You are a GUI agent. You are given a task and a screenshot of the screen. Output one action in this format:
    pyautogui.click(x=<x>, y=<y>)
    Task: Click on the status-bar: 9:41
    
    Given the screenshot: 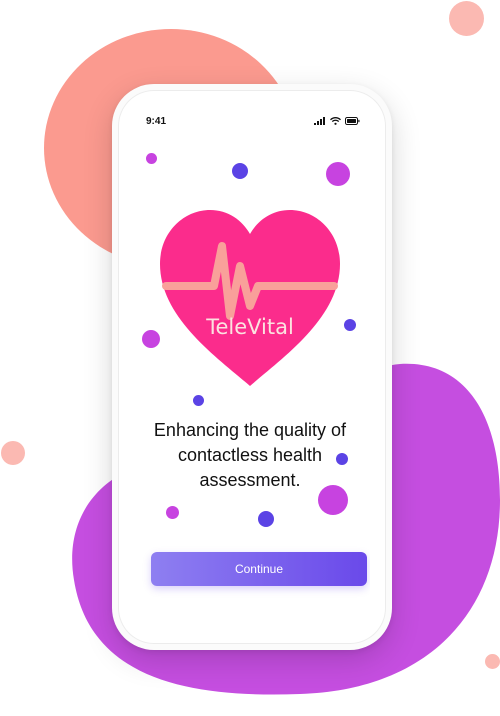 What is the action you would take?
    pyautogui.click(x=253, y=121)
    